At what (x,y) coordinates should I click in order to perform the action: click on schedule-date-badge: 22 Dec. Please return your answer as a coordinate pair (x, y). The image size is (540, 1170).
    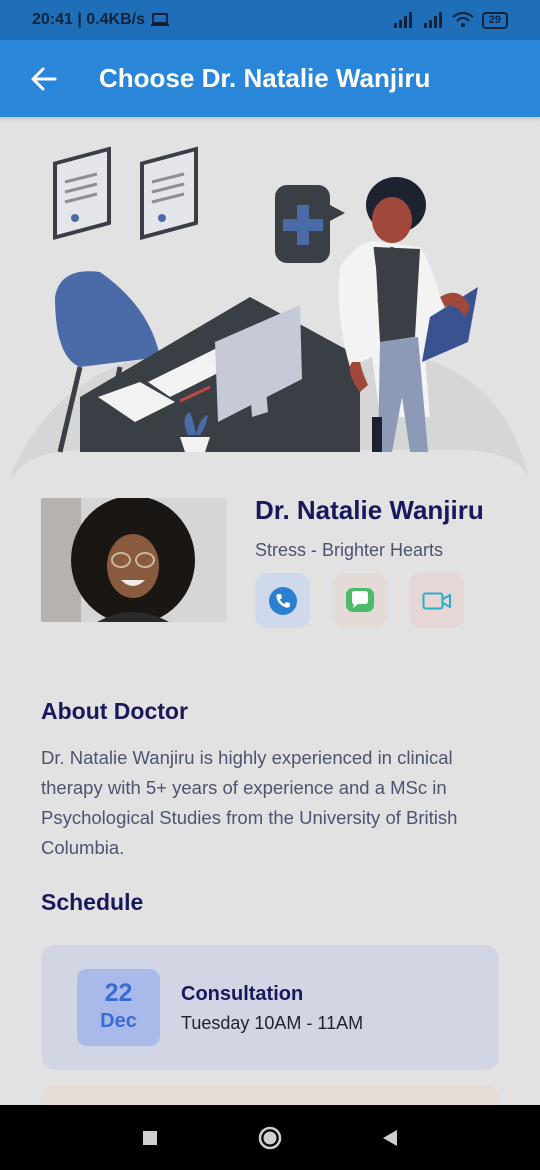
    Looking at the image, I should click on (118, 1007).